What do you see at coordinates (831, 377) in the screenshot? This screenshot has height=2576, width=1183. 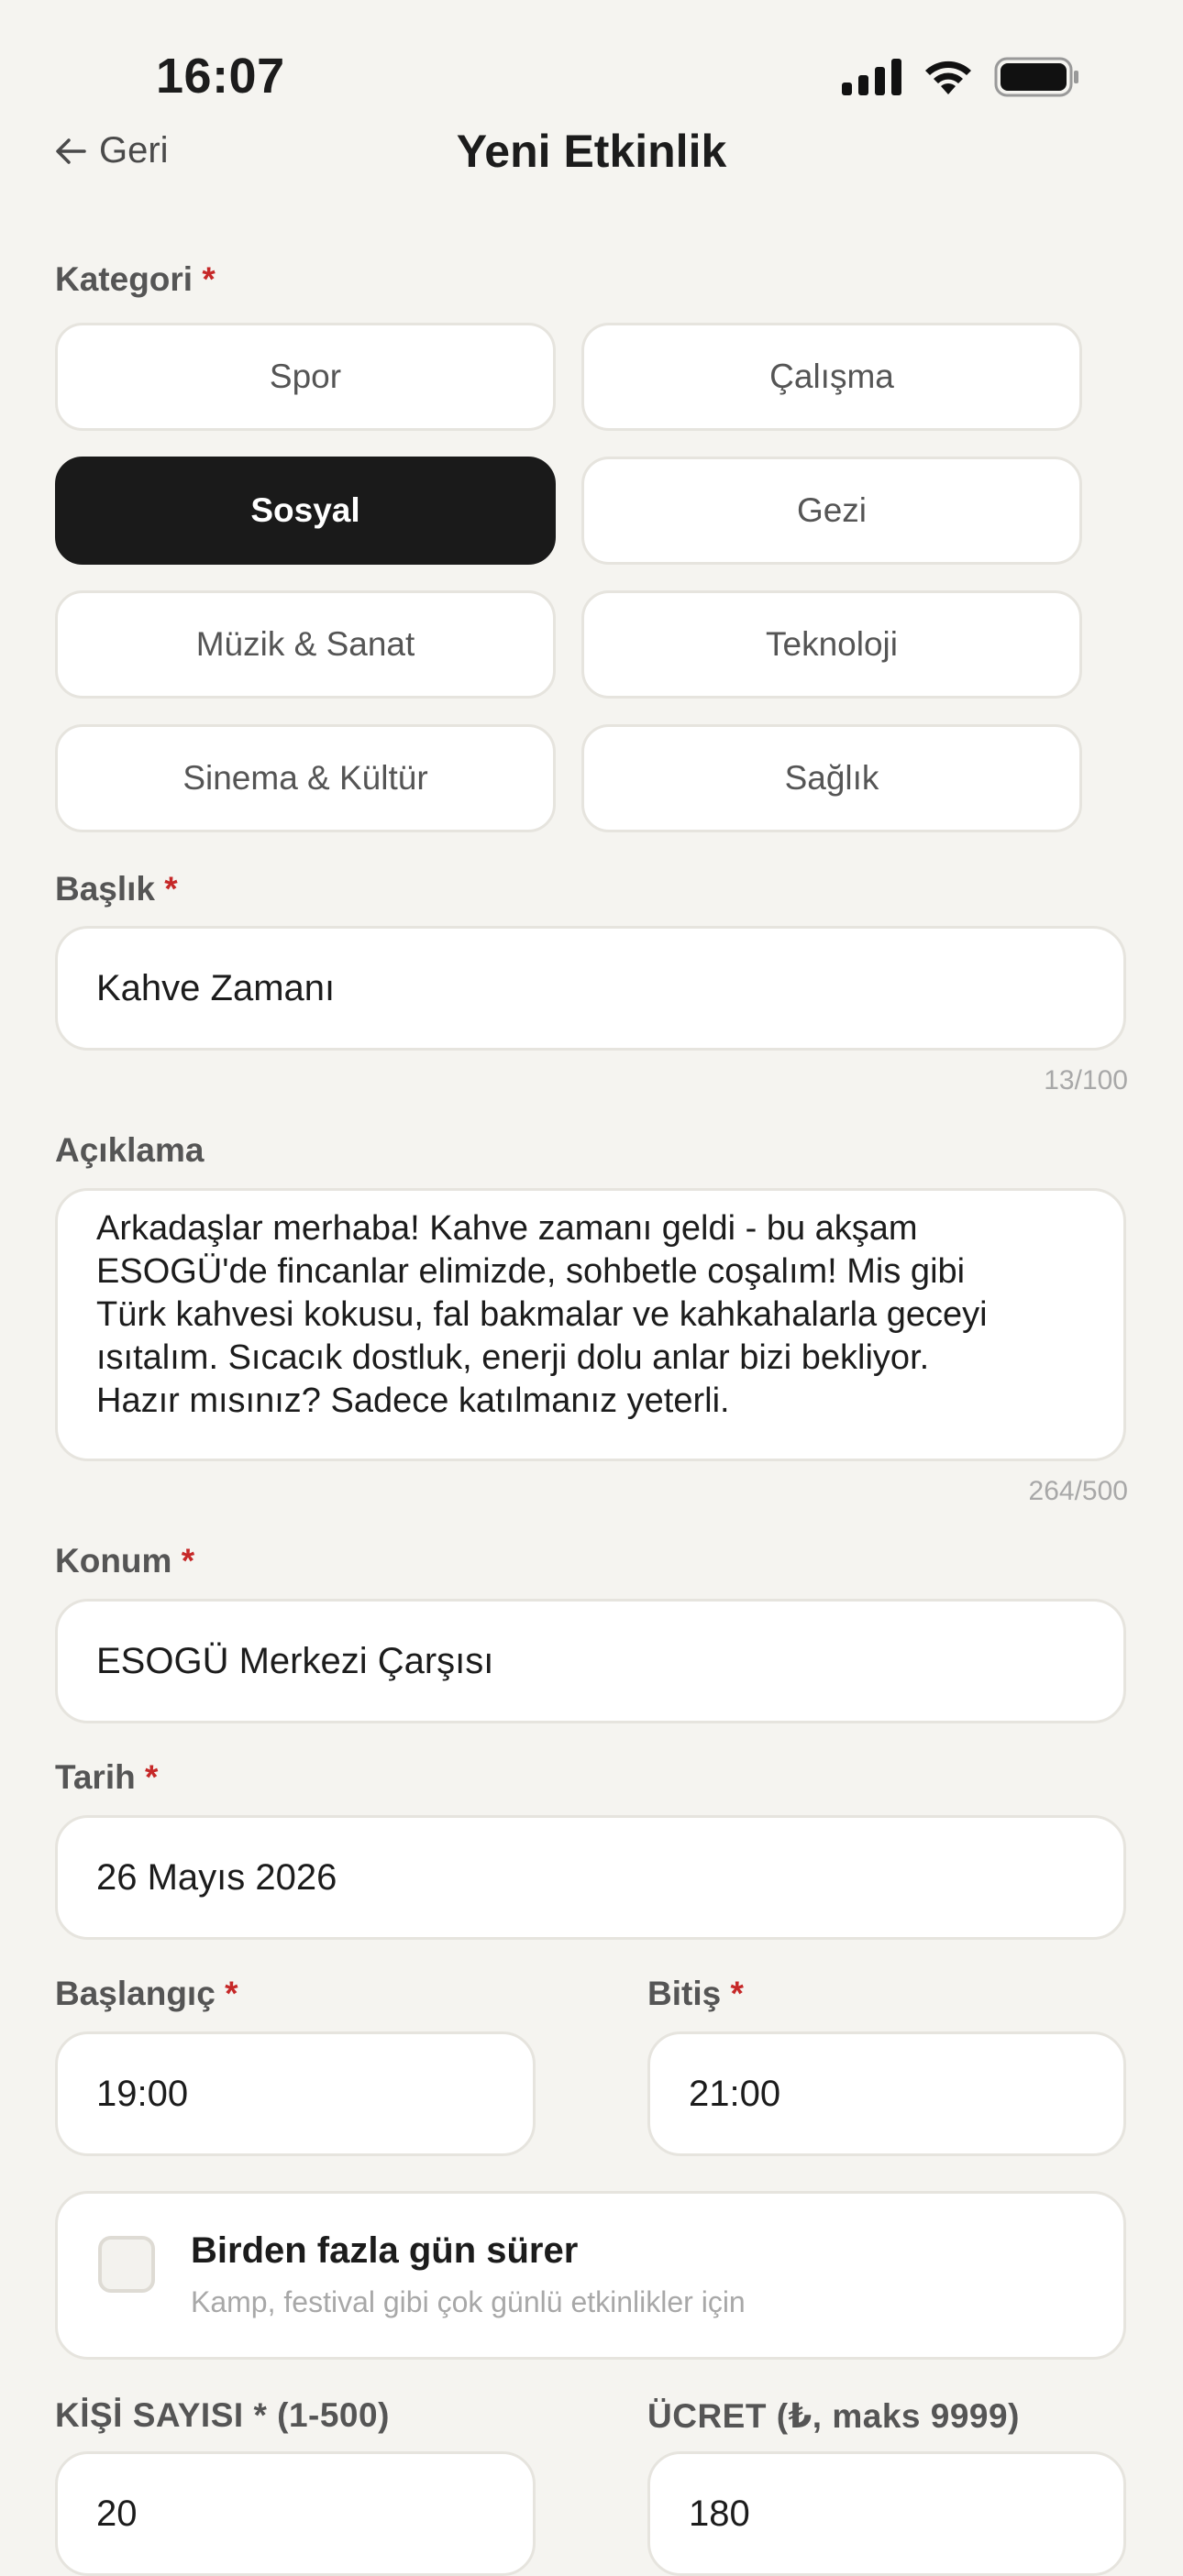 I see `category-chip-calisma: Çalışma` at bounding box center [831, 377].